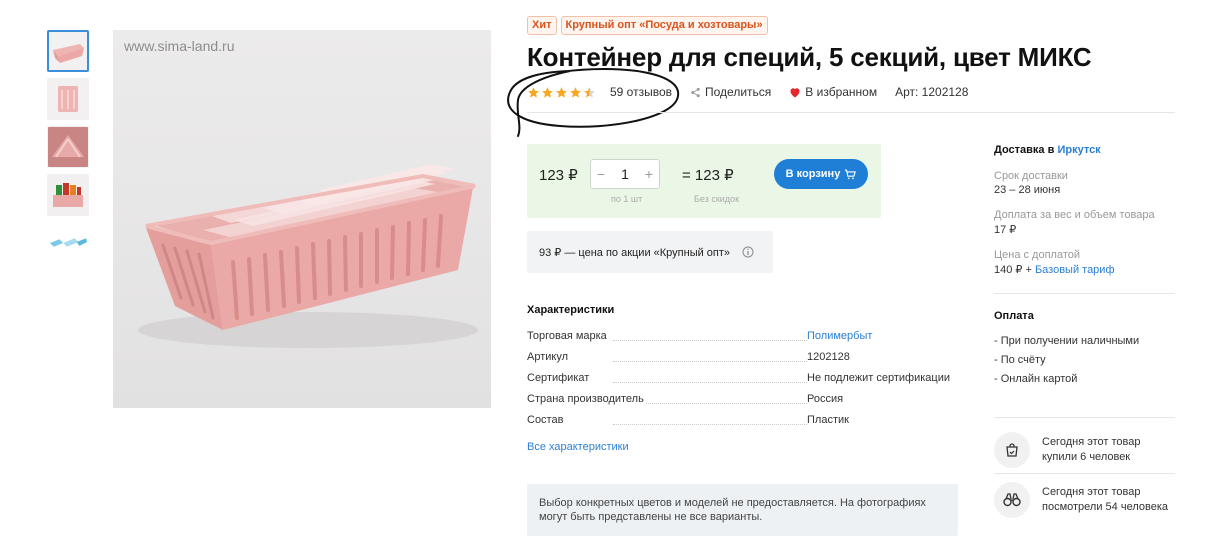  I want to click on char-key: Торговая марка, so click(568, 336).